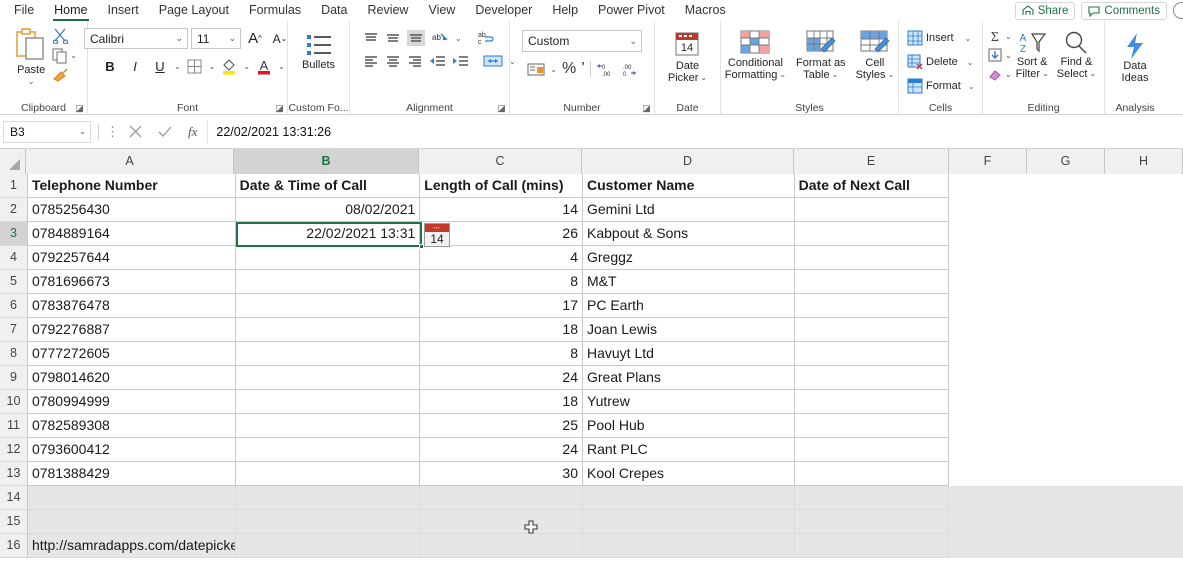 The width and height of the screenshot is (1183, 567). Describe the element at coordinates (501, 354) in the screenshot. I see `cell-C8: 8` at that location.